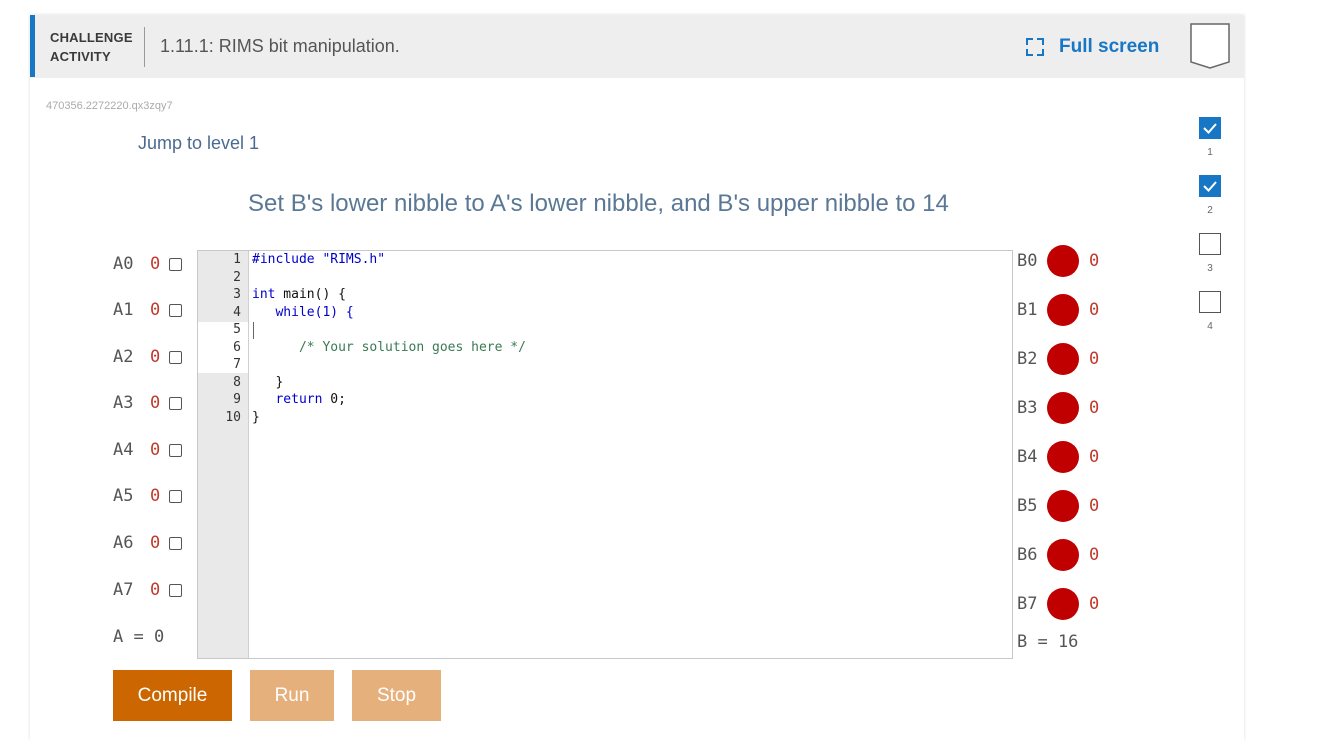 The height and width of the screenshot is (740, 1323). I want to click on run-button: Run, so click(292, 695).